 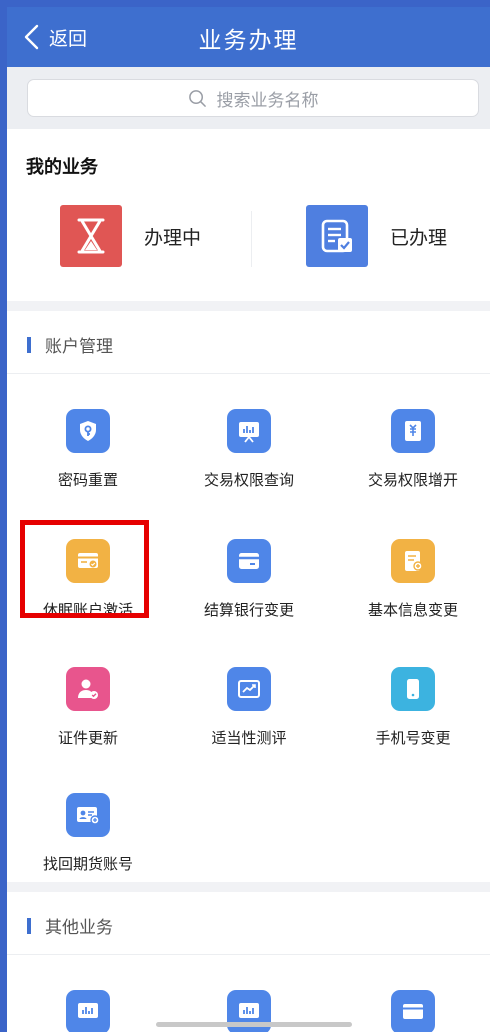 What do you see at coordinates (79, 347) in the screenshot?
I see `section-title: 账户管理` at bounding box center [79, 347].